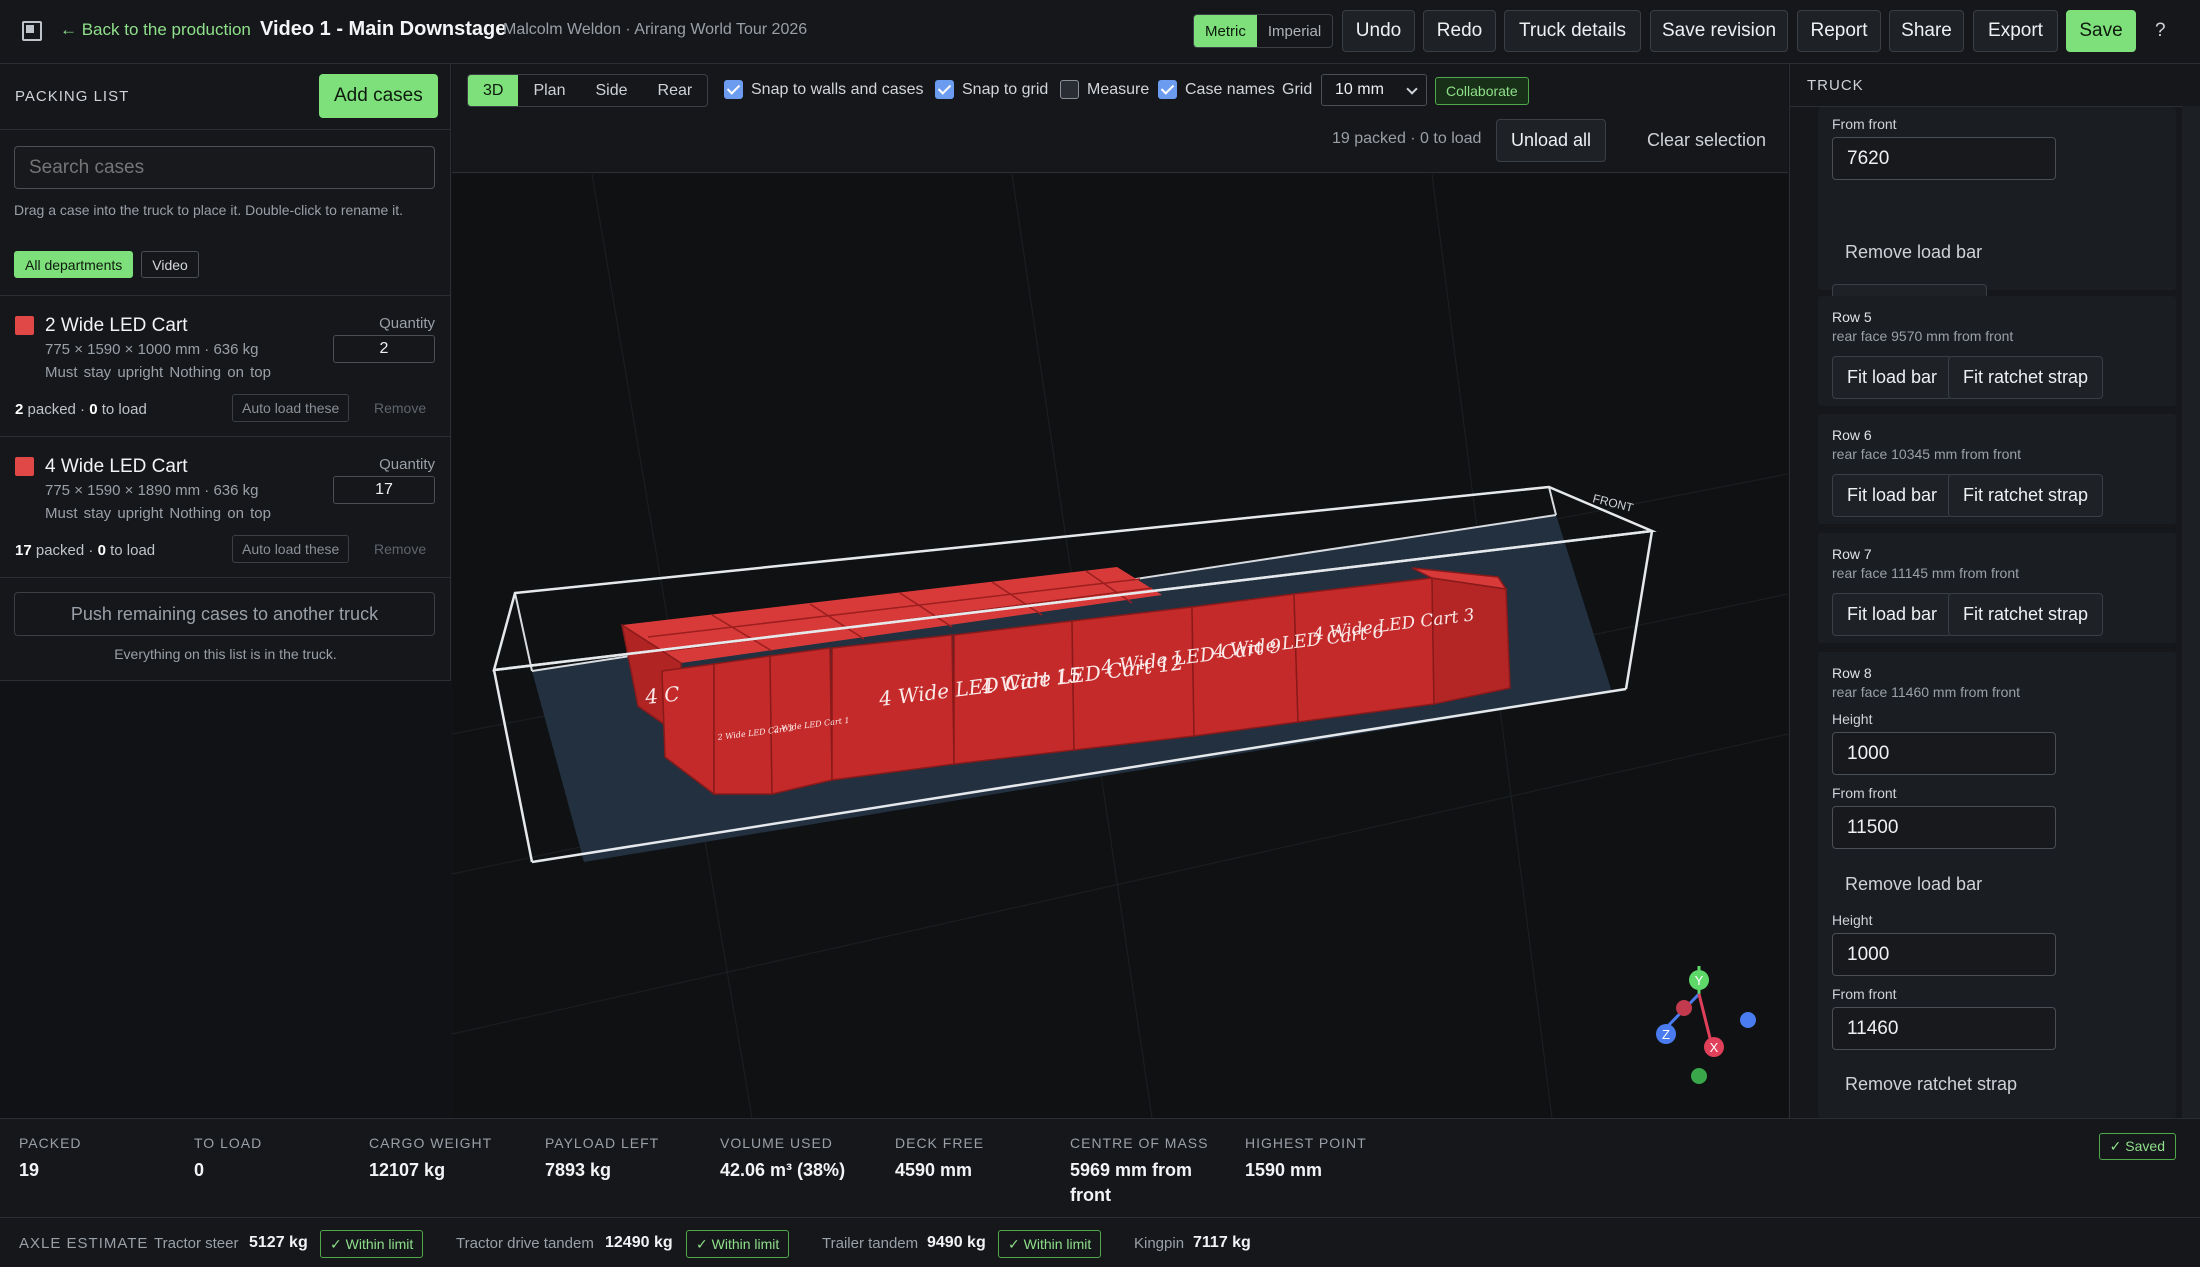  What do you see at coordinates (1139, 1143) in the screenshot?
I see `stat-key: CENTRE OF MASS` at bounding box center [1139, 1143].